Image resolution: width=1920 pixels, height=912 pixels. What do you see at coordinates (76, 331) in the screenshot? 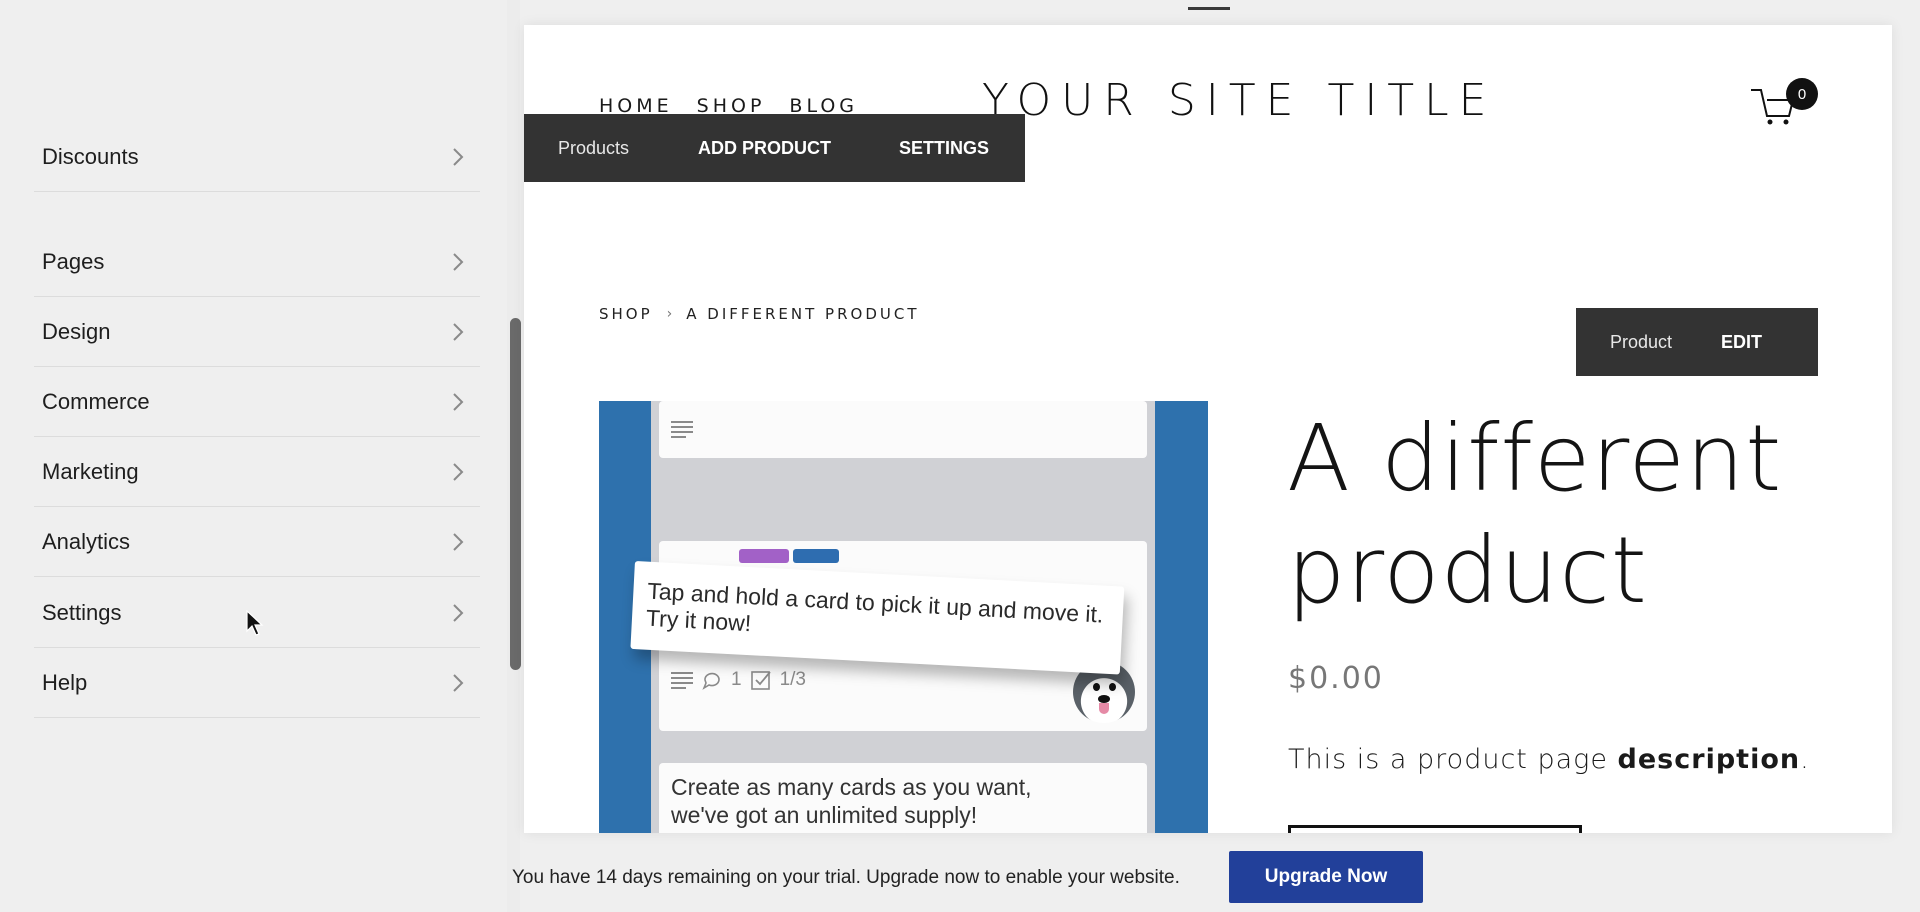
I see `sidebar-item-label: Design` at bounding box center [76, 331].